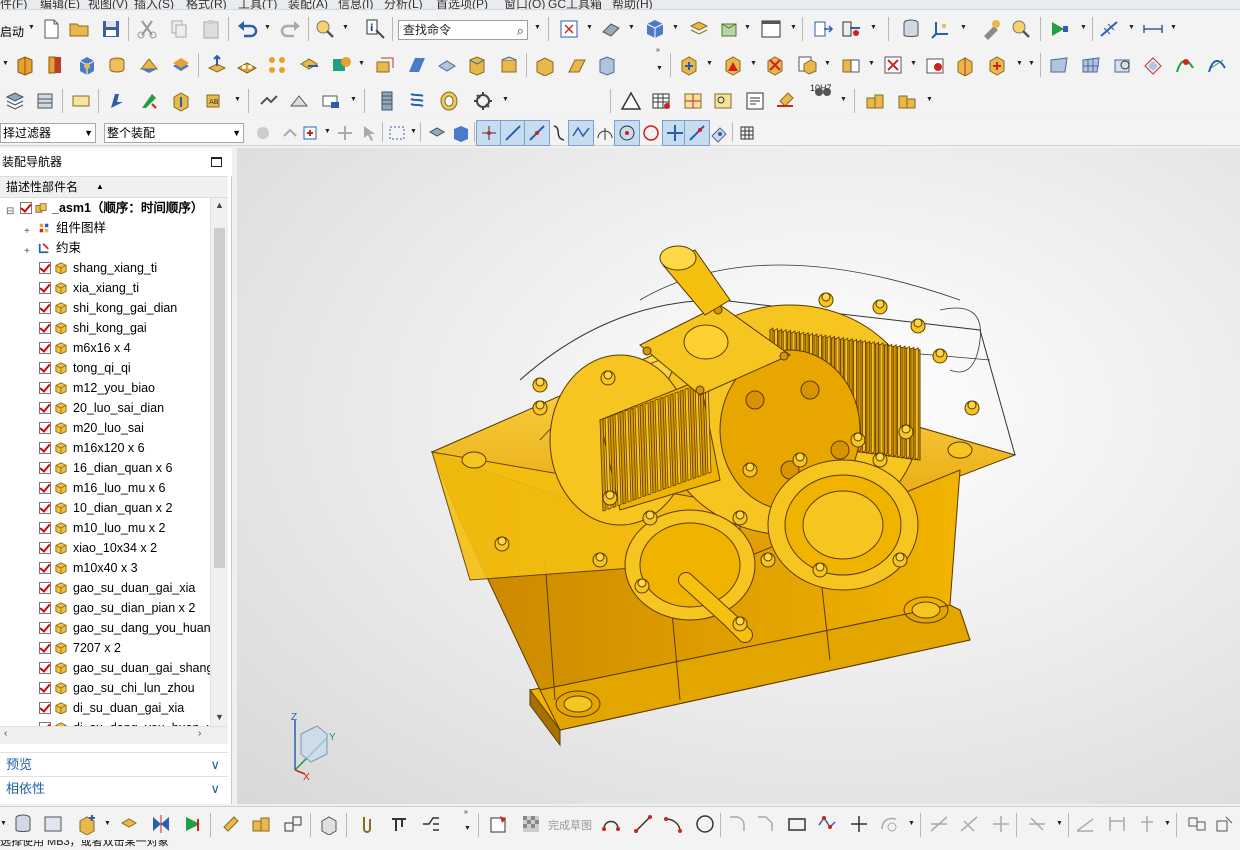  Describe the element at coordinates (531, 824) in the screenshot. I see `finish-sketch-flag-icon` at that location.